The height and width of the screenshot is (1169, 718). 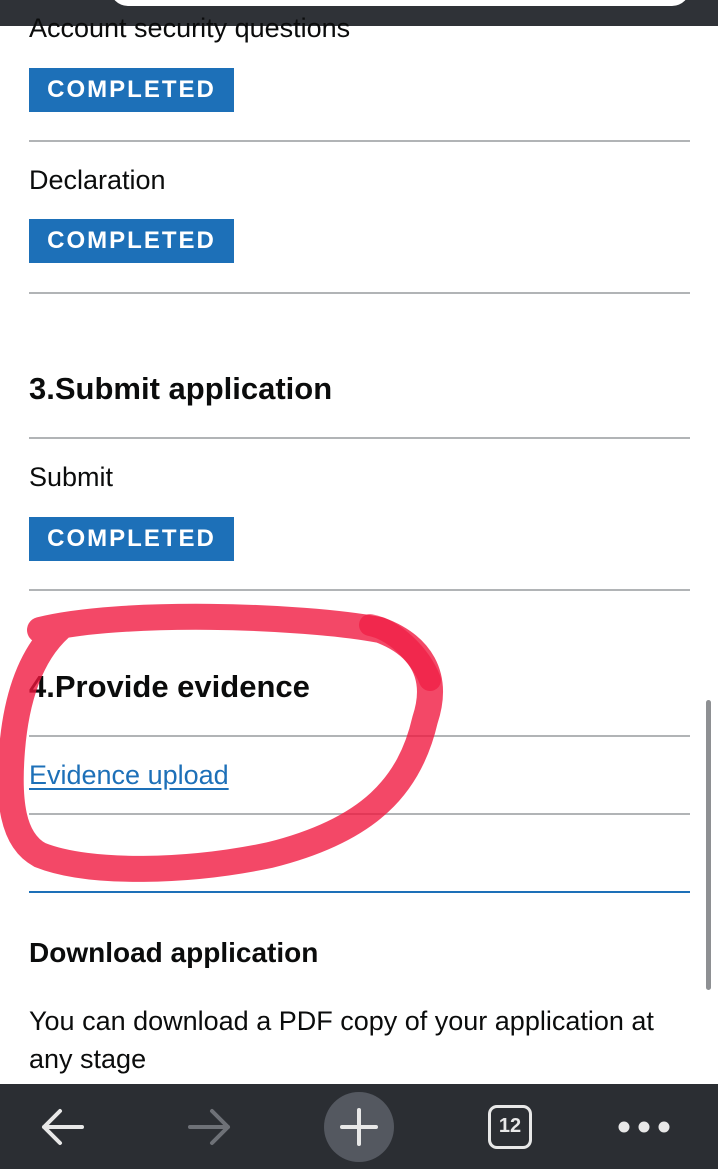 I want to click on new-tab-button, so click(x=359, y=1126).